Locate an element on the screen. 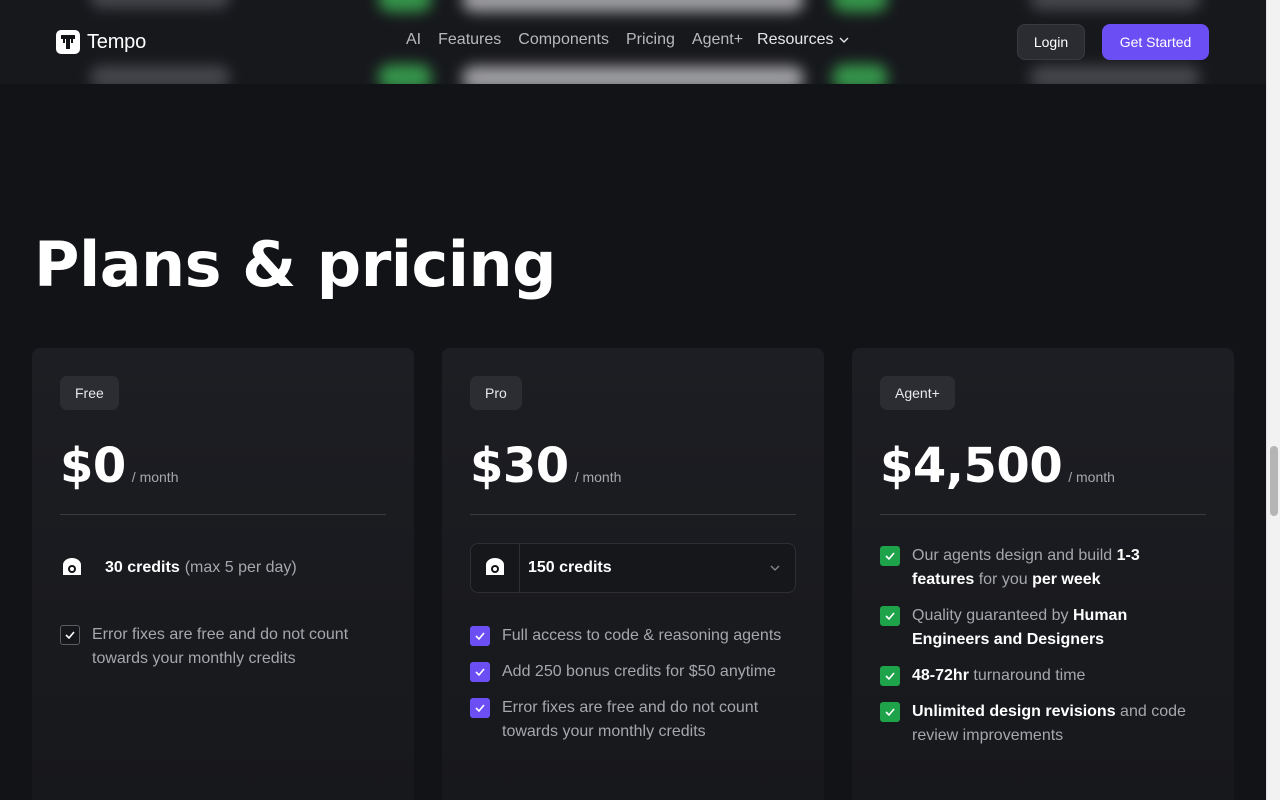 The height and width of the screenshot is (800, 1280). credits-select-value: 150 credits is located at coordinates (570, 567).